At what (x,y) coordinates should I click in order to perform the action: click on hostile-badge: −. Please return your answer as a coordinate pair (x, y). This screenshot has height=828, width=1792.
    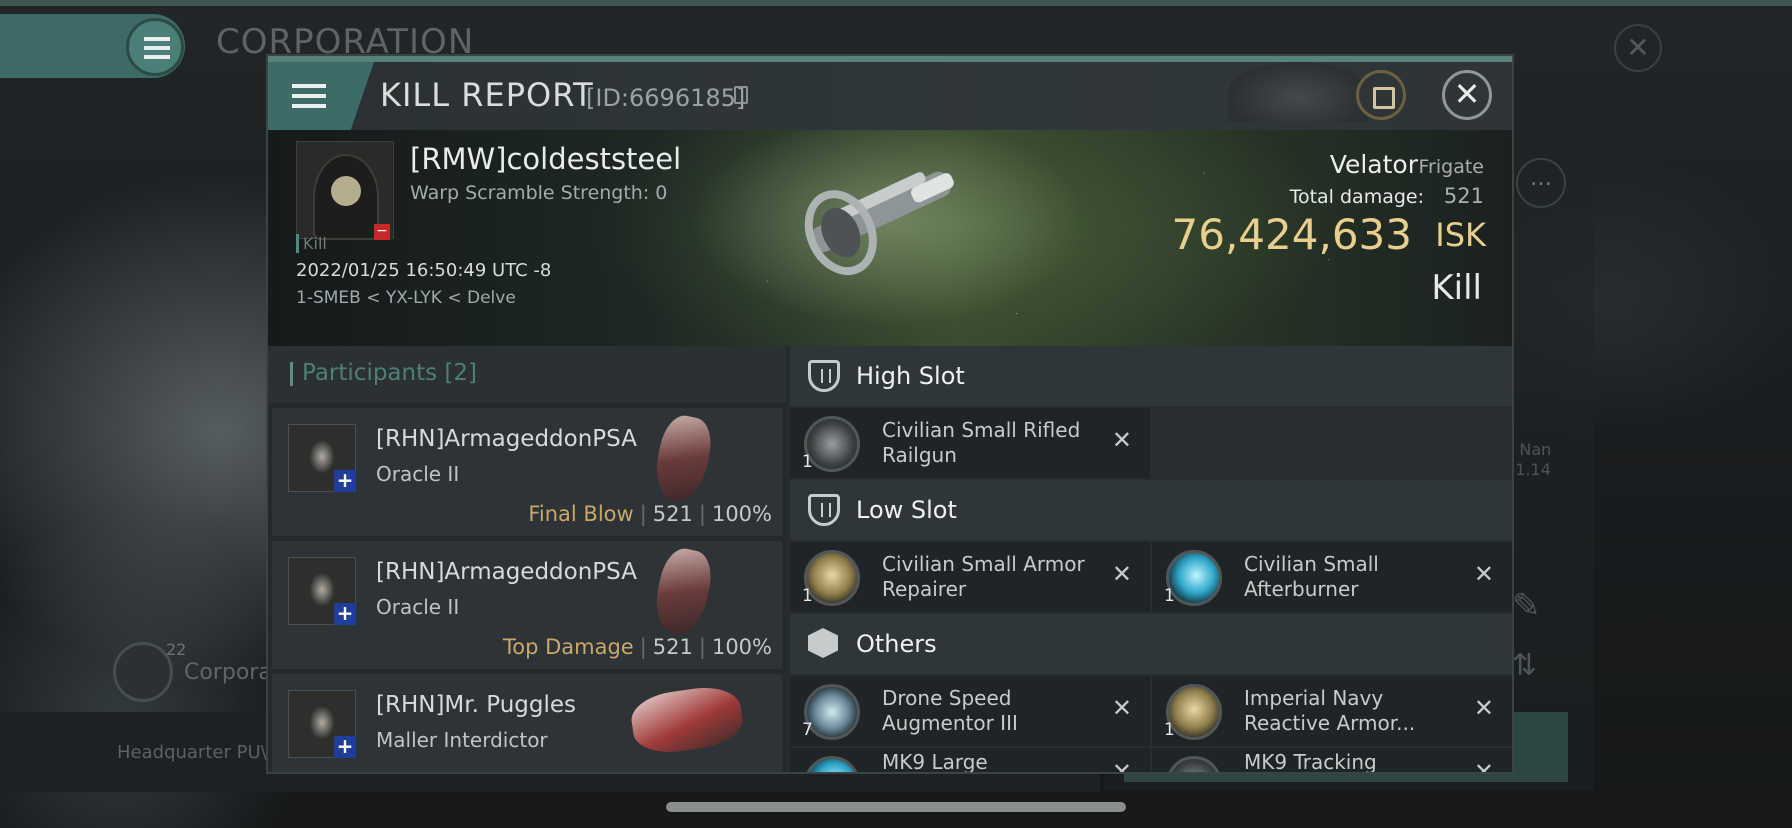
    Looking at the image, I should click on (382, 232).